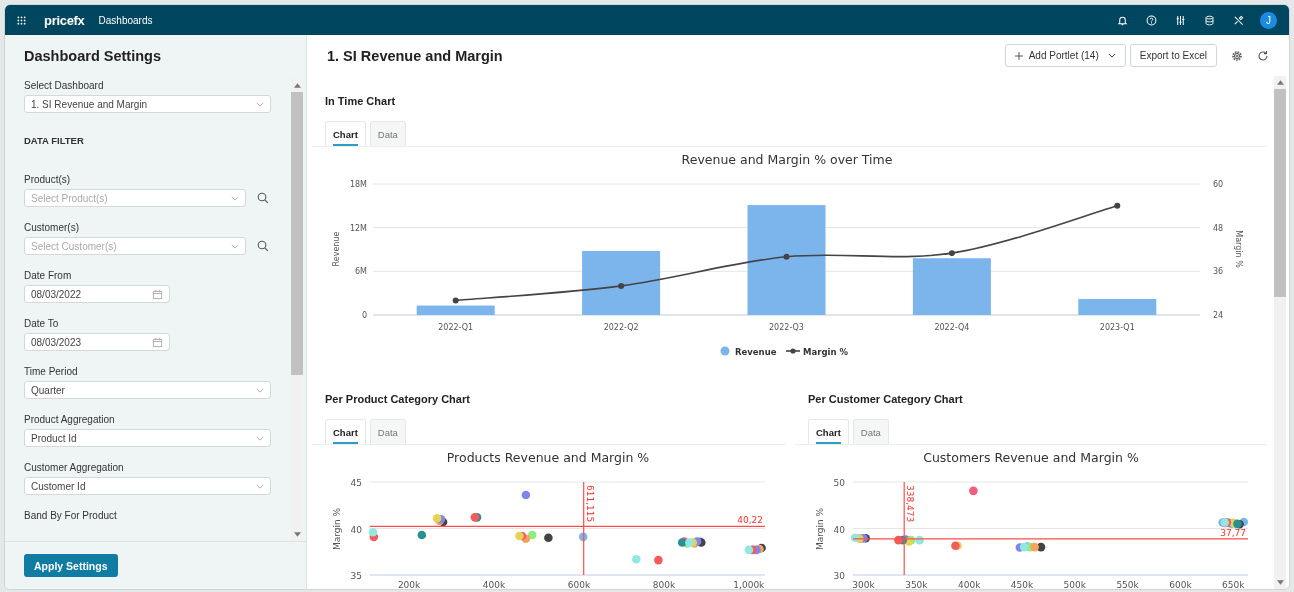 The width and height of the screenshot is (1294, 592). I want to click on axis-tick-label: 50, so click(839, 483).